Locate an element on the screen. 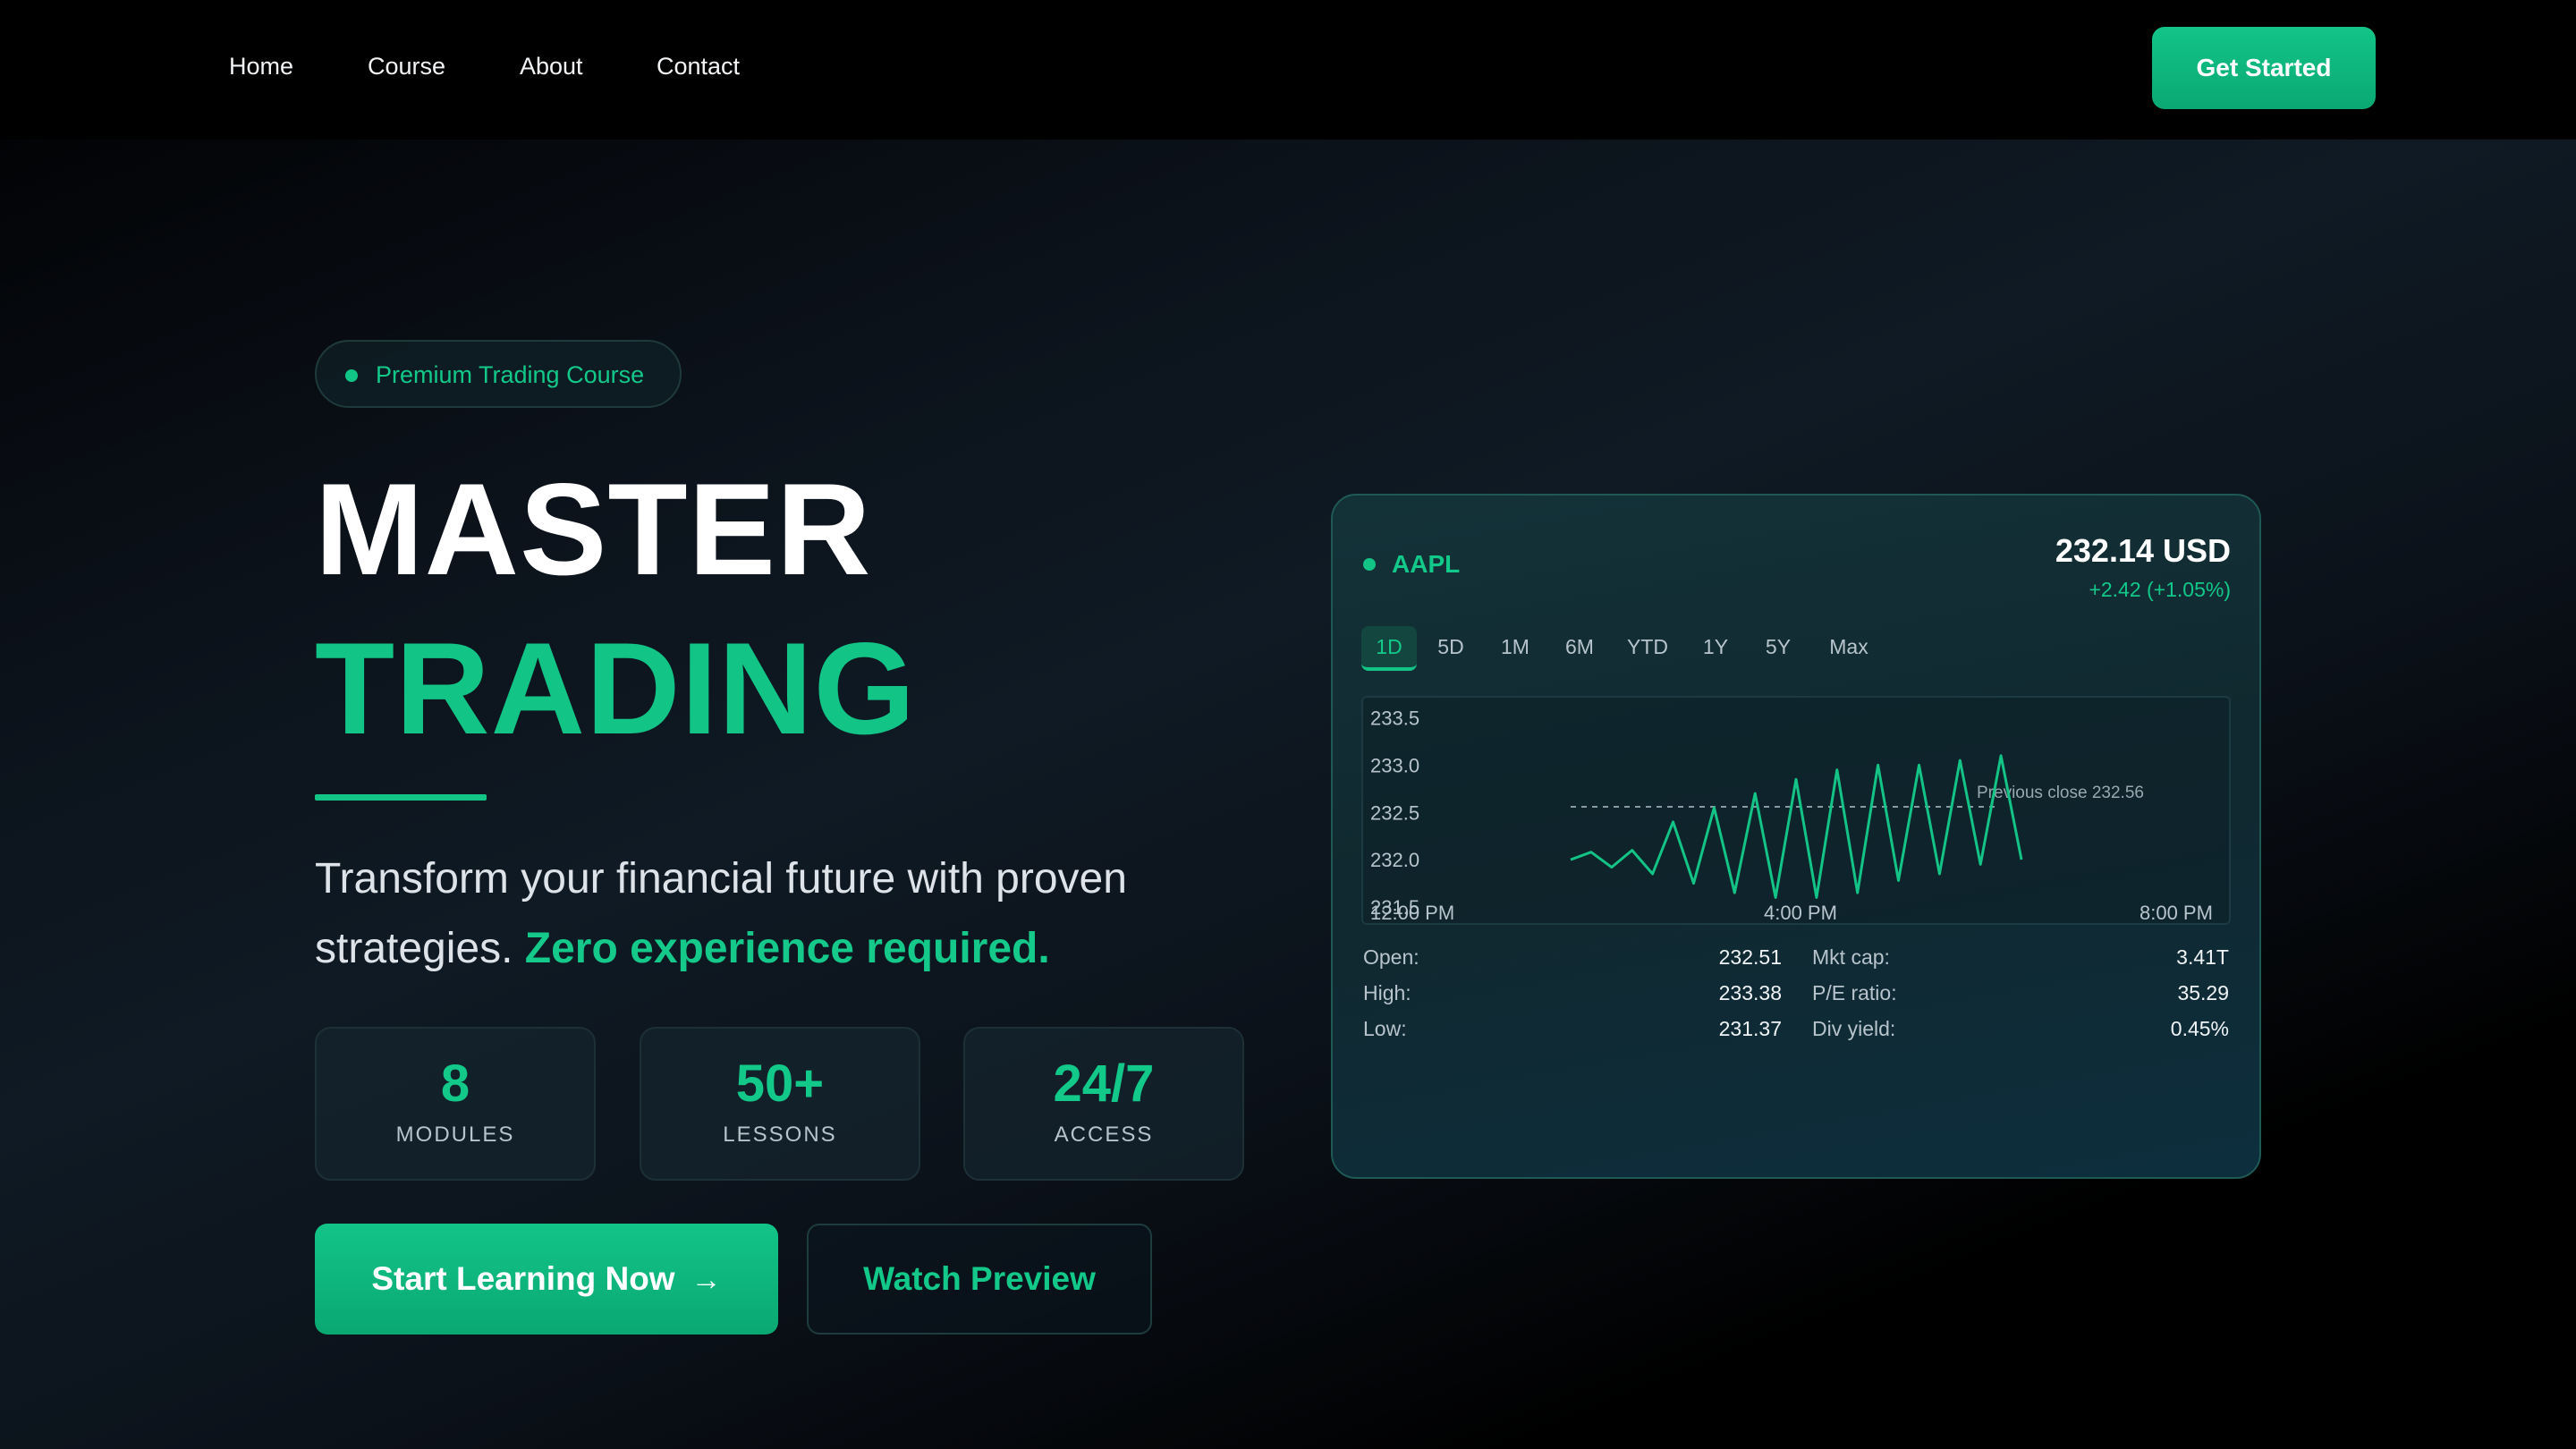  stock-price: 232.14 USD is located at coordinates (2143, 550).